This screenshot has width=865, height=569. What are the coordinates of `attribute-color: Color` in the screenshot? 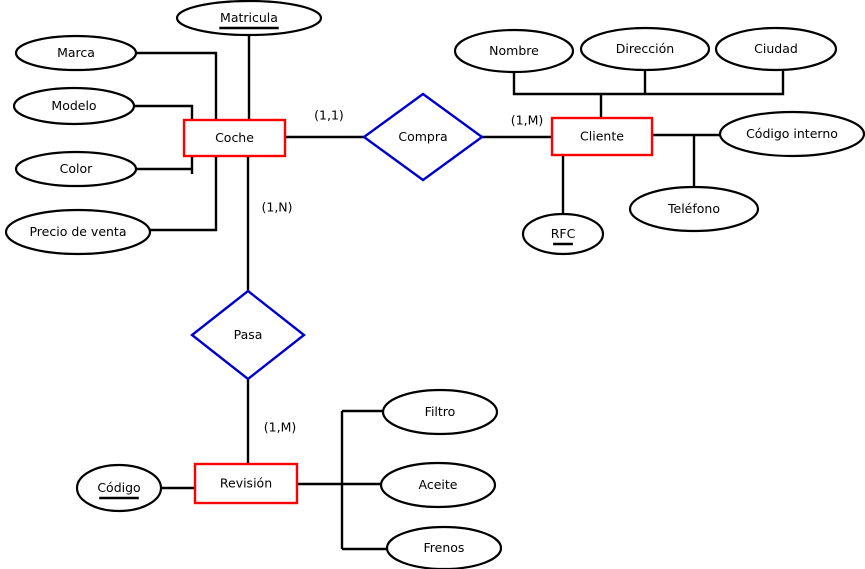 It's located at (76, 169).